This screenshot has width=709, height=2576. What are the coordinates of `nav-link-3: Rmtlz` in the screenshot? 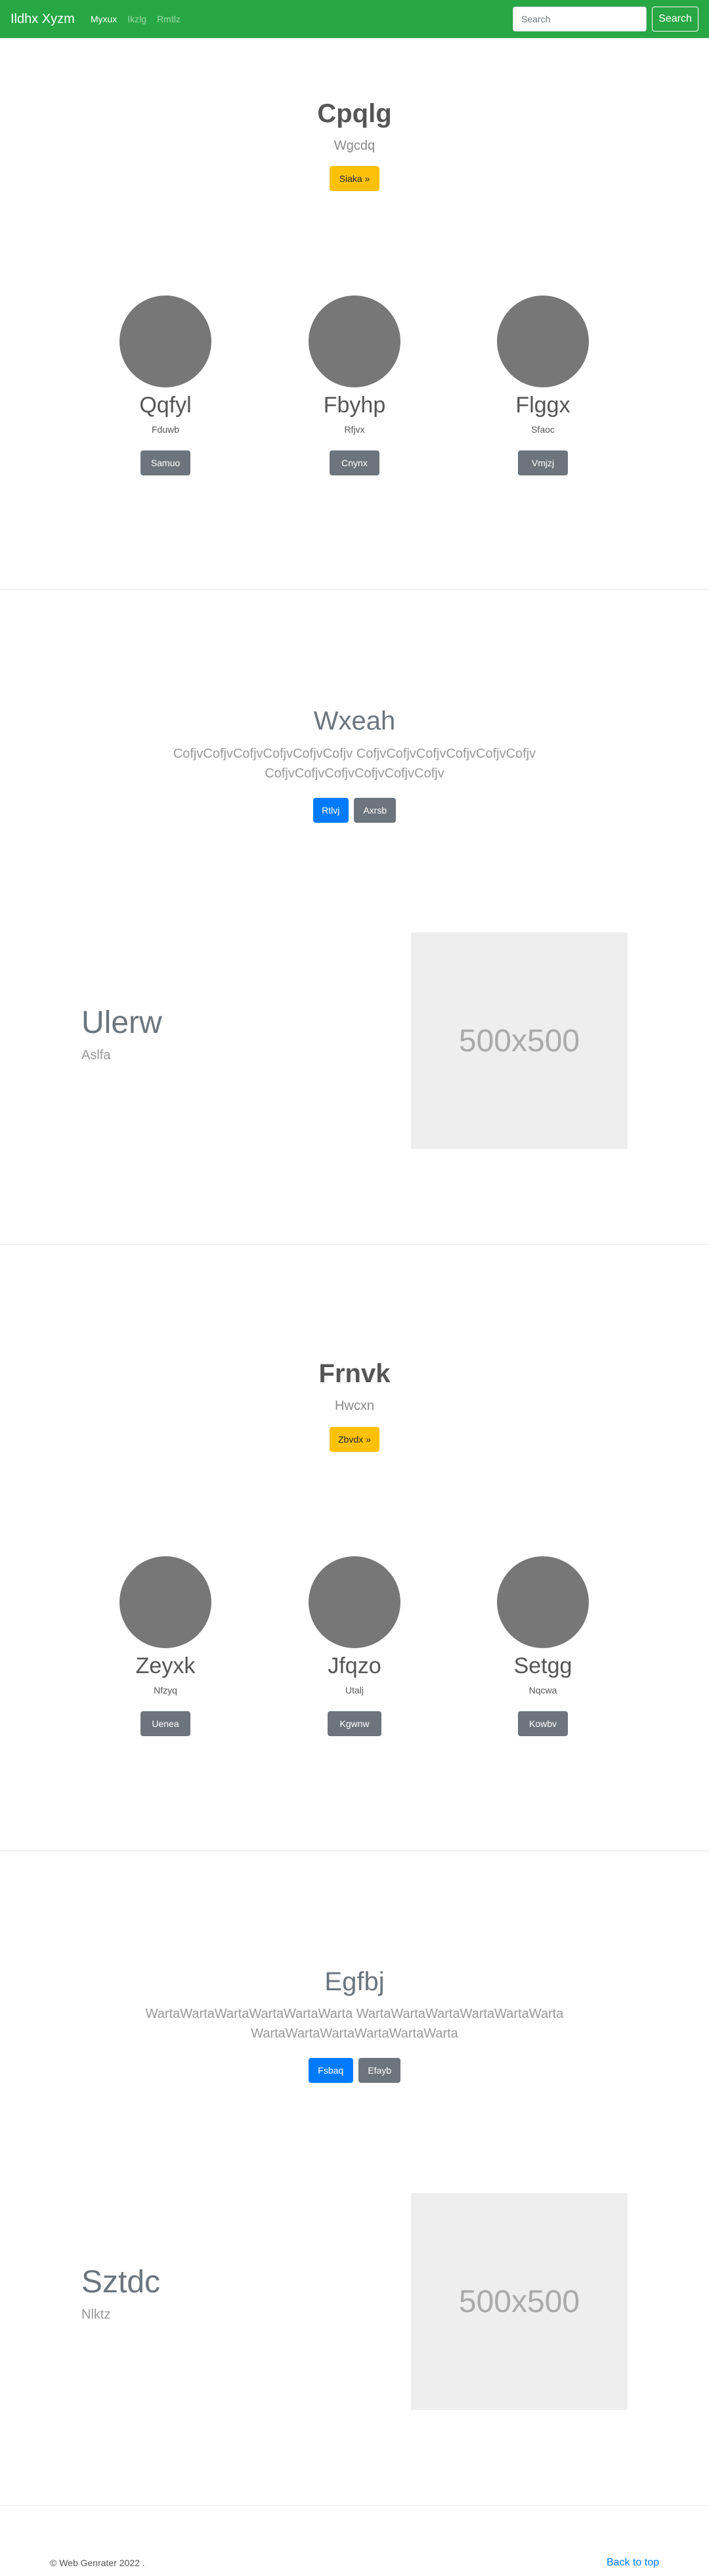 It's located at (169, 19).